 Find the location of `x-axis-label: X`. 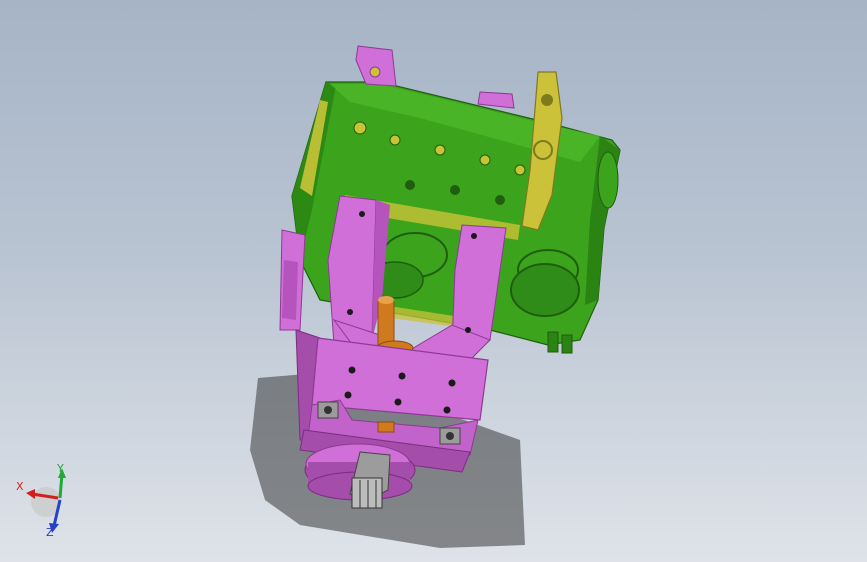

x-axis-label: X is located at coordinates (20, 486).